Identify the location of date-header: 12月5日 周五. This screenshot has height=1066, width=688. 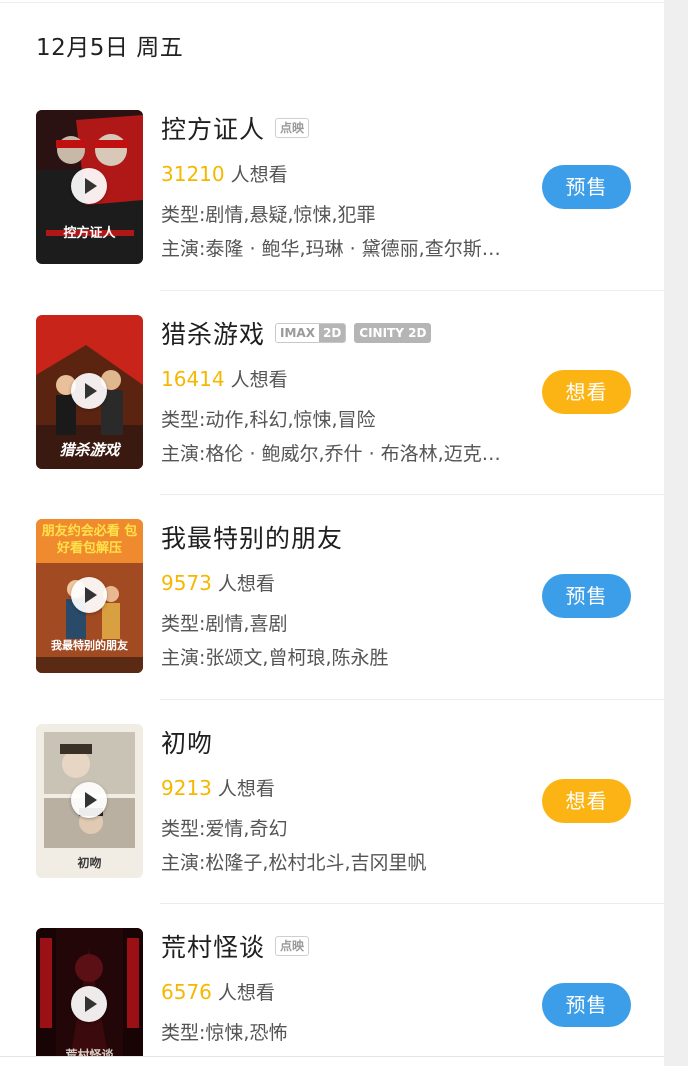
(110, 48).